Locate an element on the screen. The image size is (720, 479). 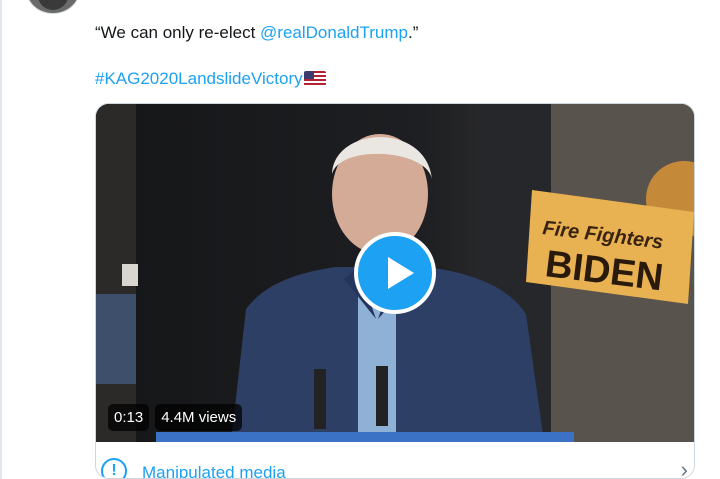
manipulated-media-label: Manipulated media is located at coordinates (214, 470).